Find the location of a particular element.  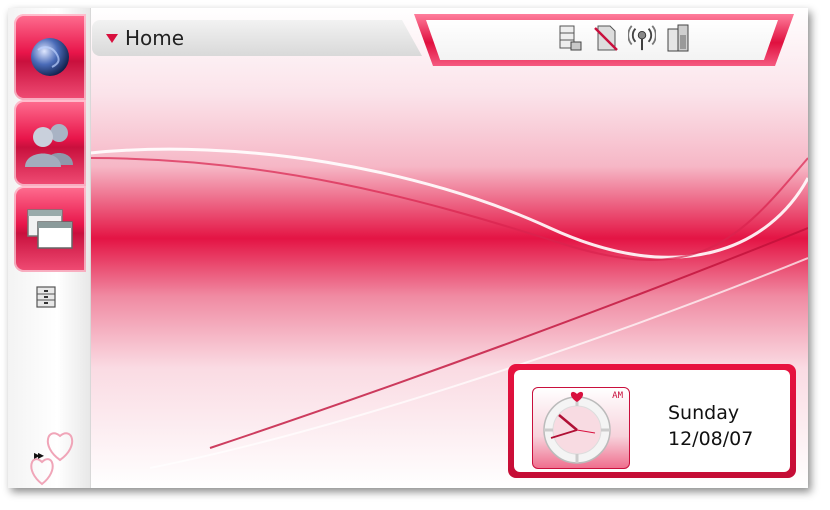

file-manager-icon is located at coordinates (570, 38).